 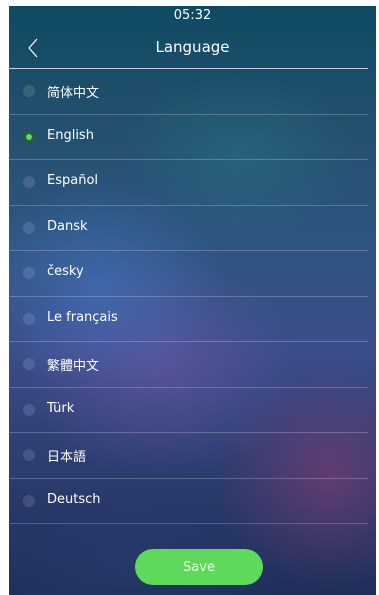 What do you see at coordinates (188, 410) in the screenshot?
I see `language-item: Türk` at bounding box center [188, 410].